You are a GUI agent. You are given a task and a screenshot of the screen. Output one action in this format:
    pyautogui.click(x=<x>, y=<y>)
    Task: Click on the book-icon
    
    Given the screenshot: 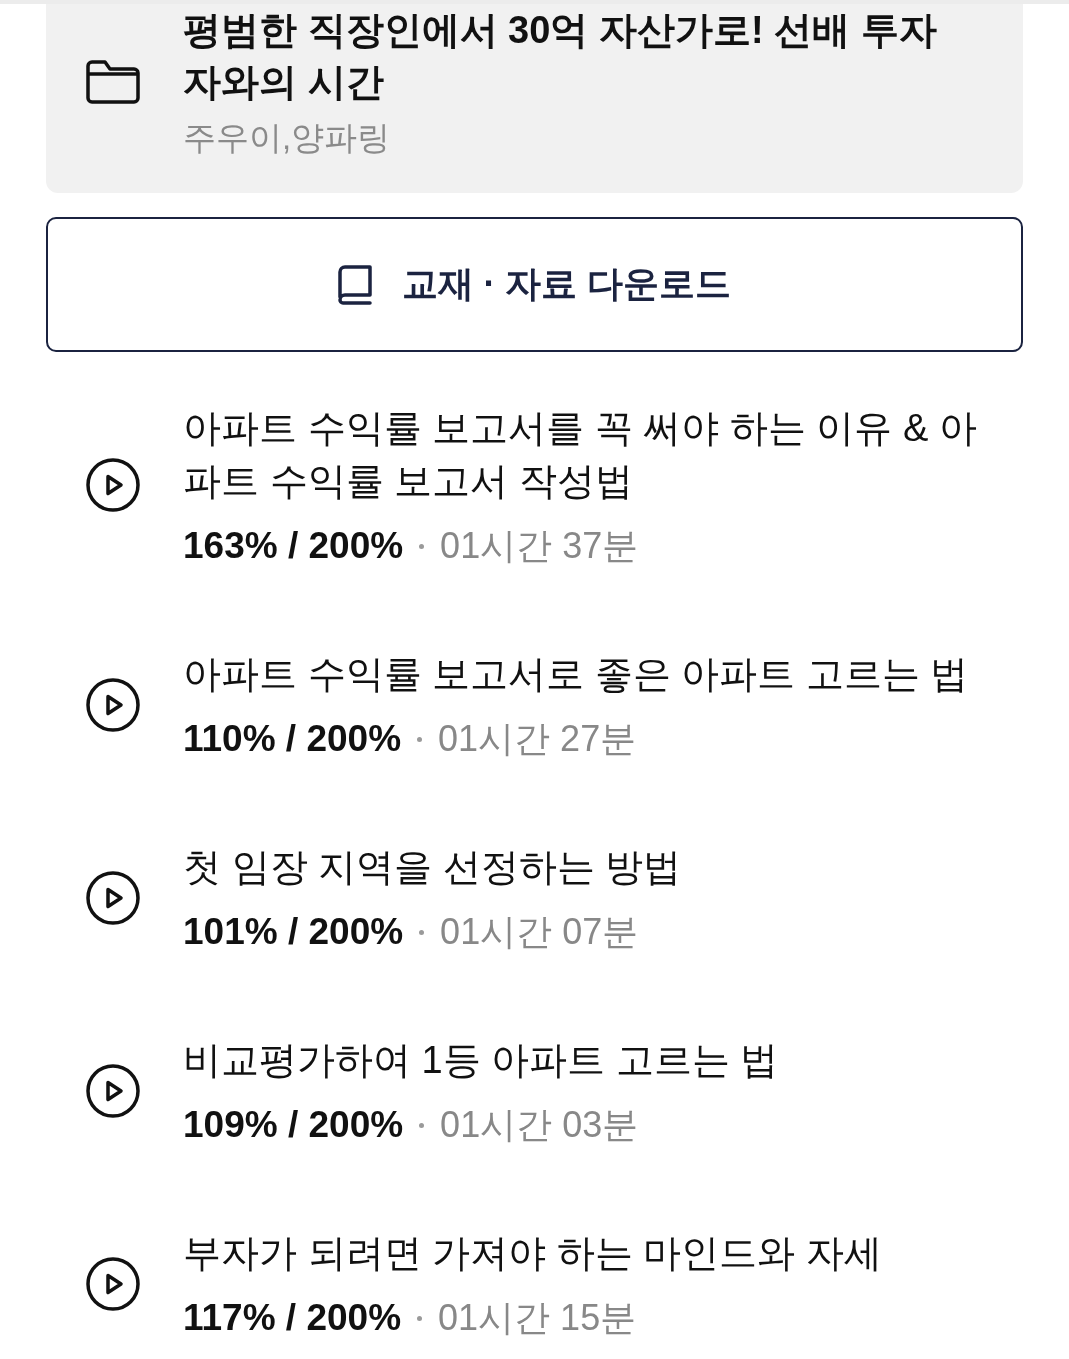 What is the action you would take?
    pyautogui.click(x=354, y=284)
    